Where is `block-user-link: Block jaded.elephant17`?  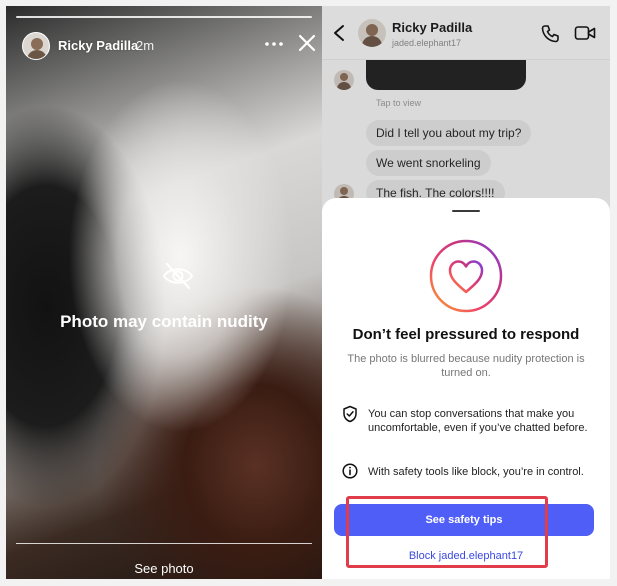 block-user-link: Block jaded.elephant17 is located at coordinates (466, 556).